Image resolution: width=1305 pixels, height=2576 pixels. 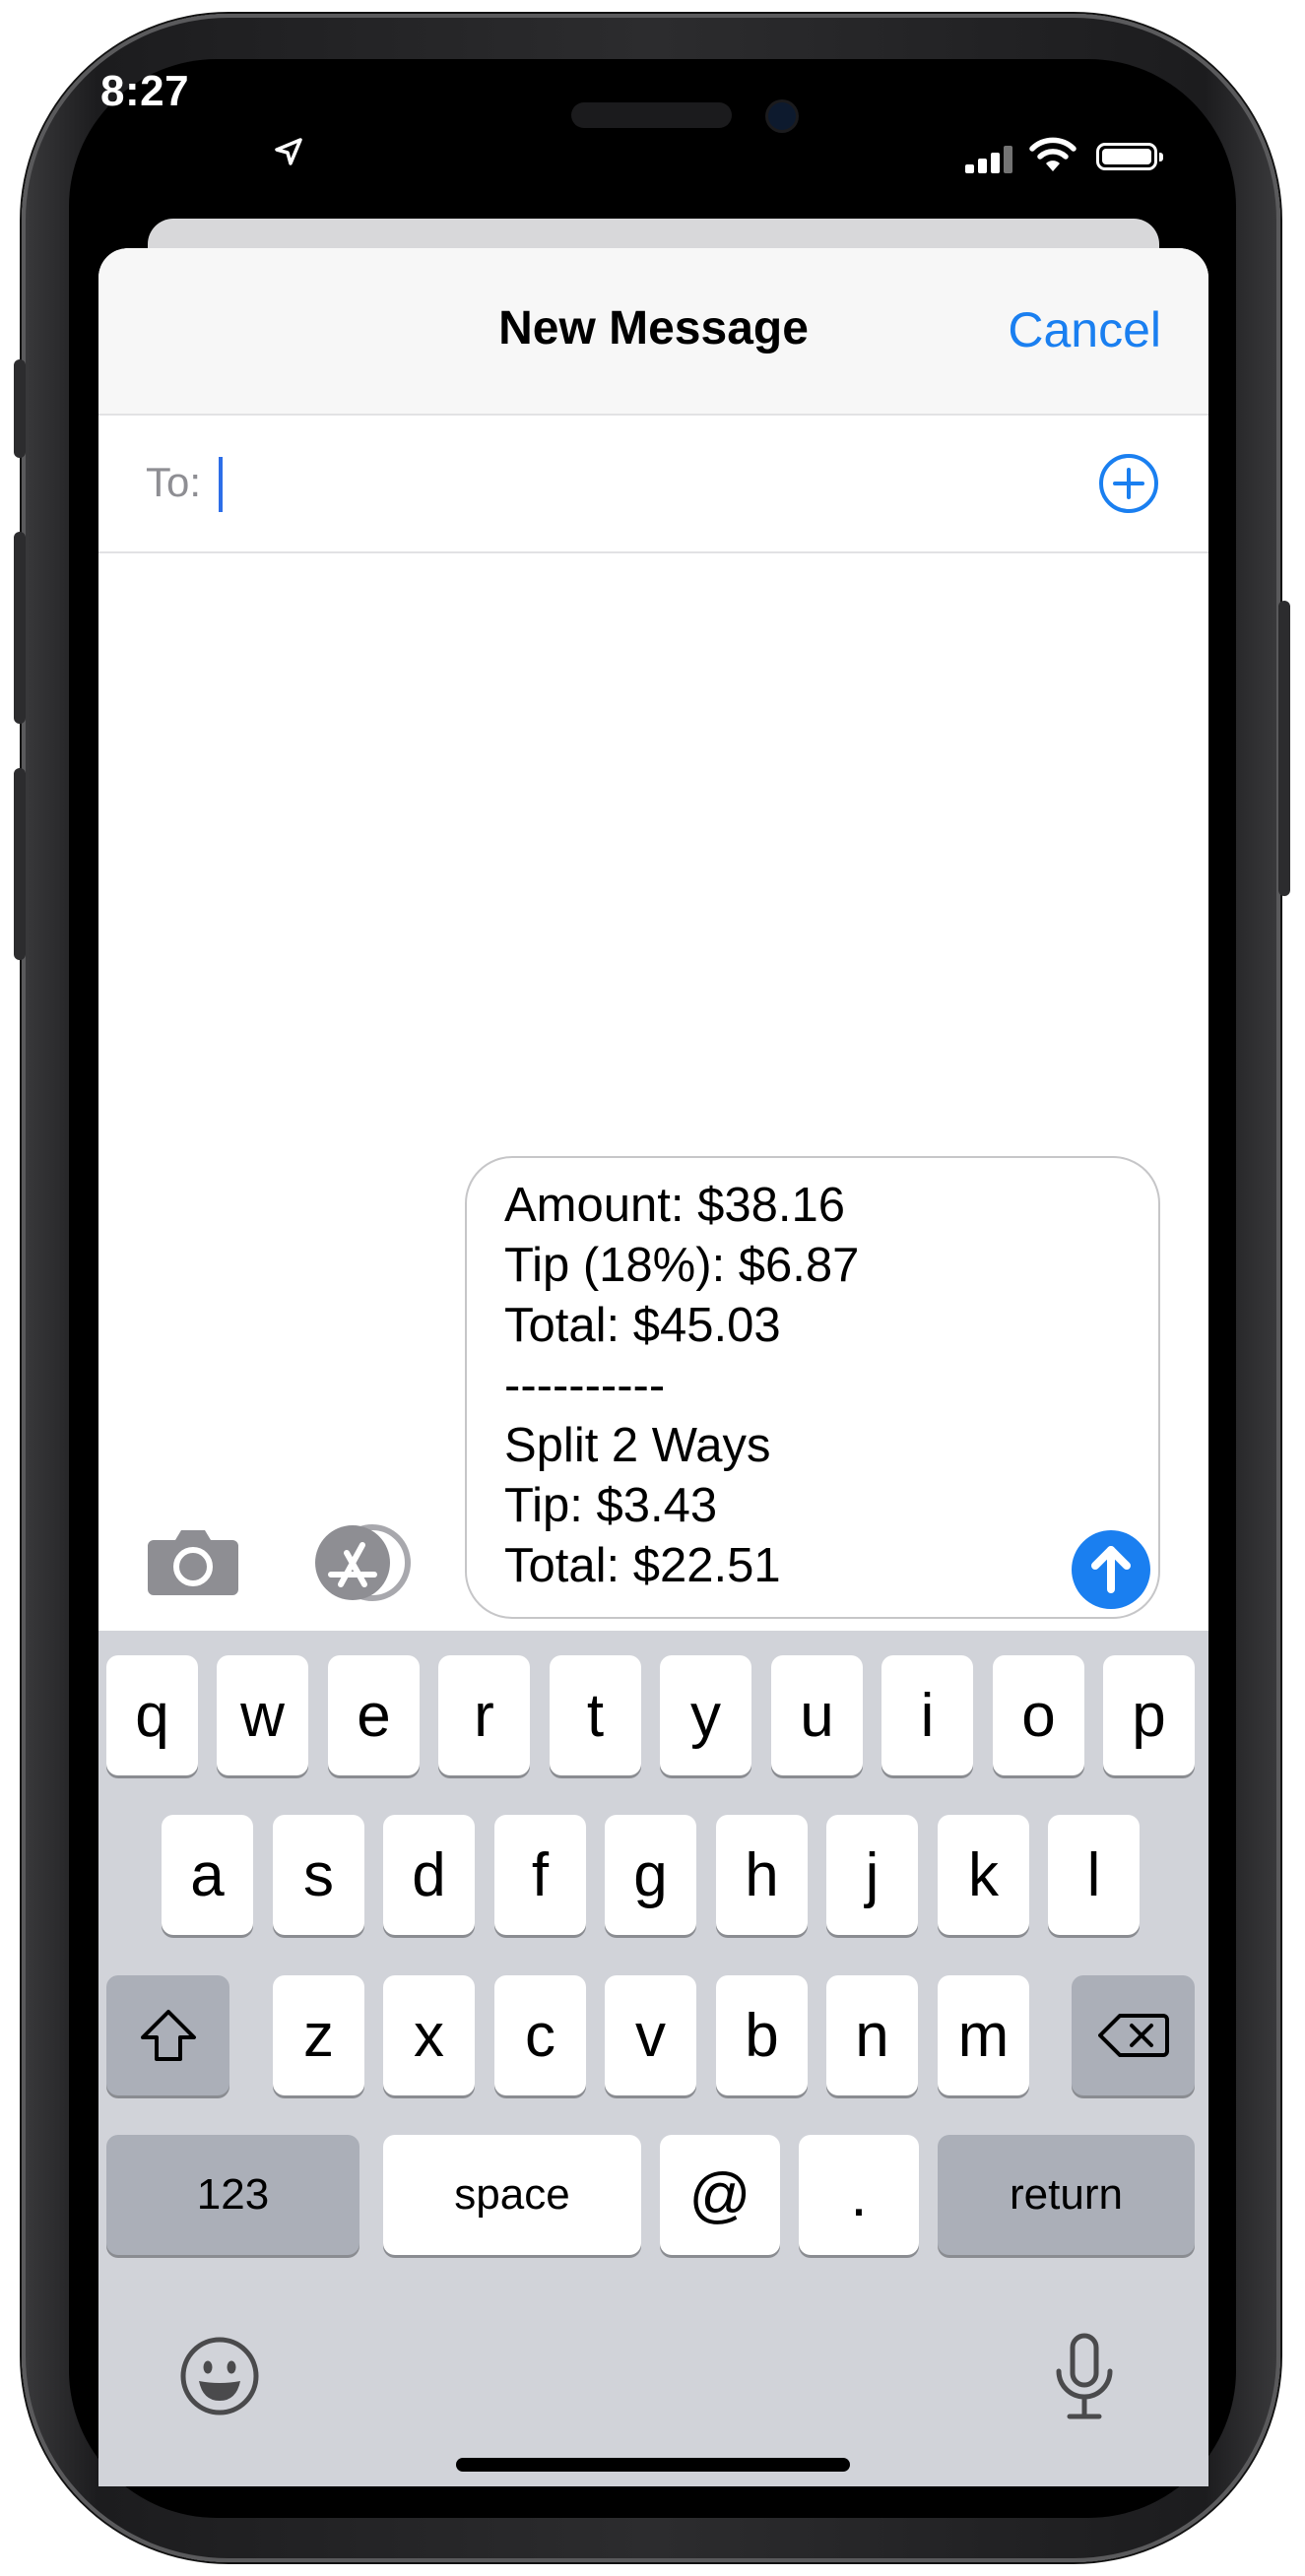 I want to click on key-u: u, so click(x=817, y=1715).